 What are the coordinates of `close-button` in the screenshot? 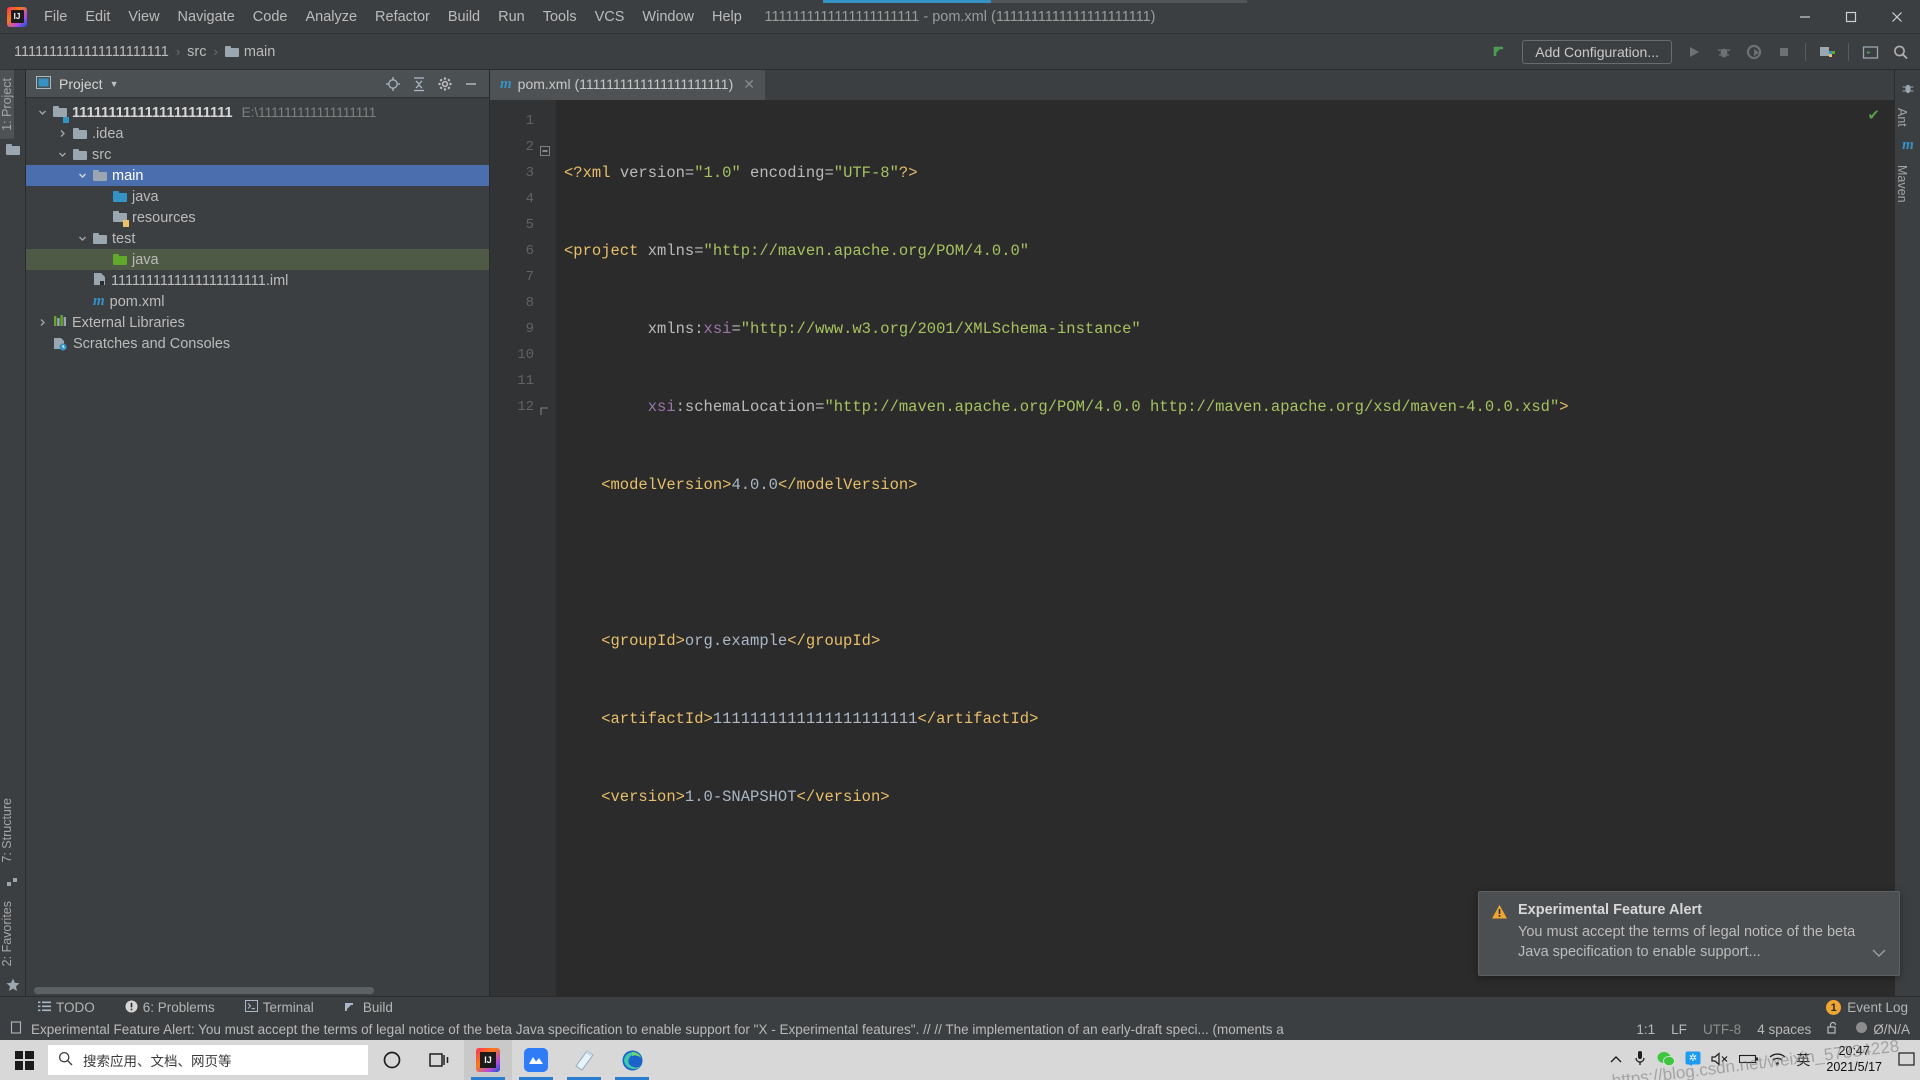 It's located at (1897, 17).